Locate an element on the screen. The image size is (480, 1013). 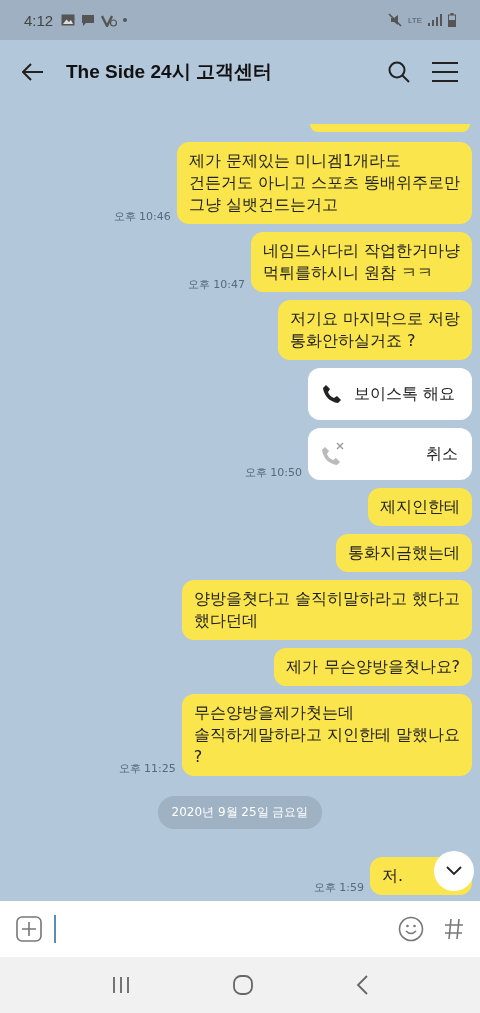
message-time: 오후 1:59 is located at coordinates (338, 887).